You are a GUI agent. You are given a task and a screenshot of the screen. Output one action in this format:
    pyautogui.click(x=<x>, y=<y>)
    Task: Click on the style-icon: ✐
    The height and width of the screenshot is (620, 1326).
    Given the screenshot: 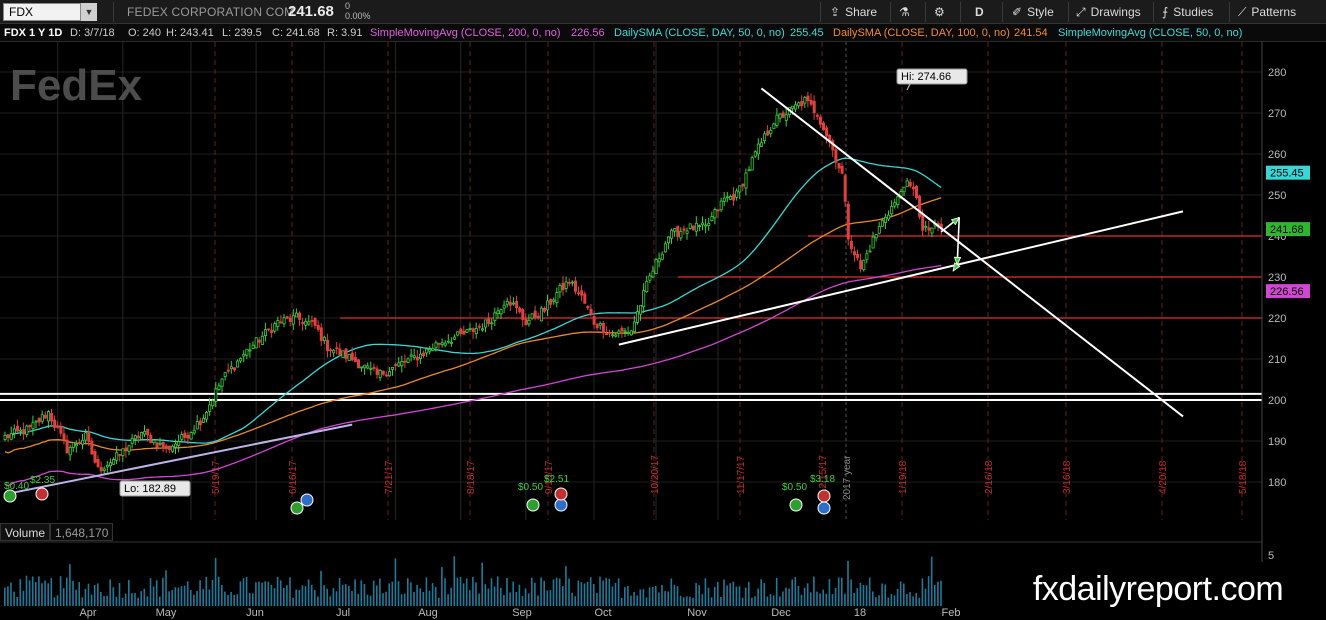 What is the action you would take?
    pyautogui.click(x=1017, y=12)
    